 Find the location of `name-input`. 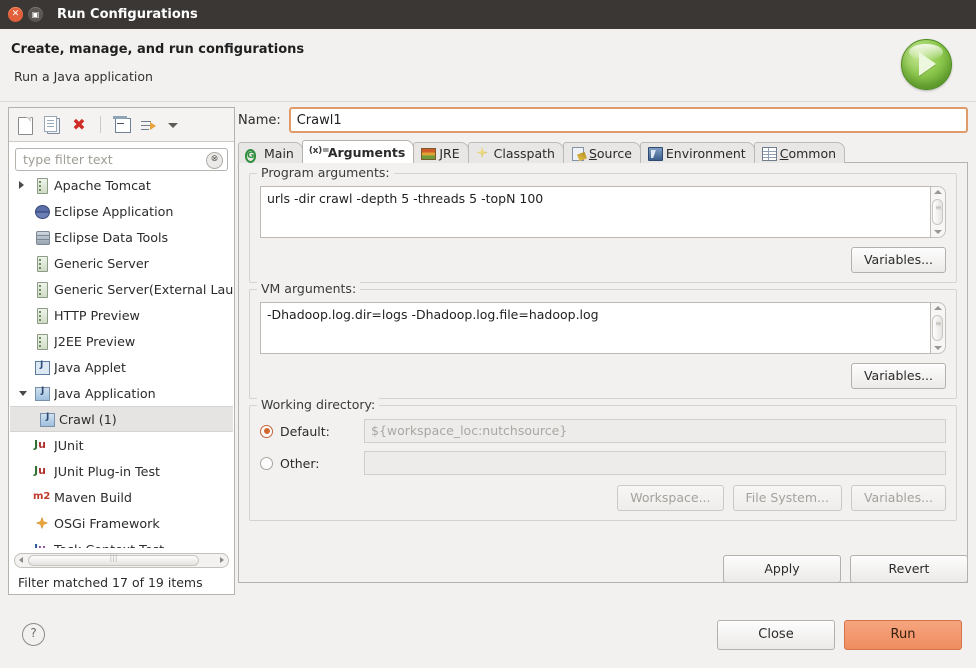

name-input is located at coordinates (628, 120).